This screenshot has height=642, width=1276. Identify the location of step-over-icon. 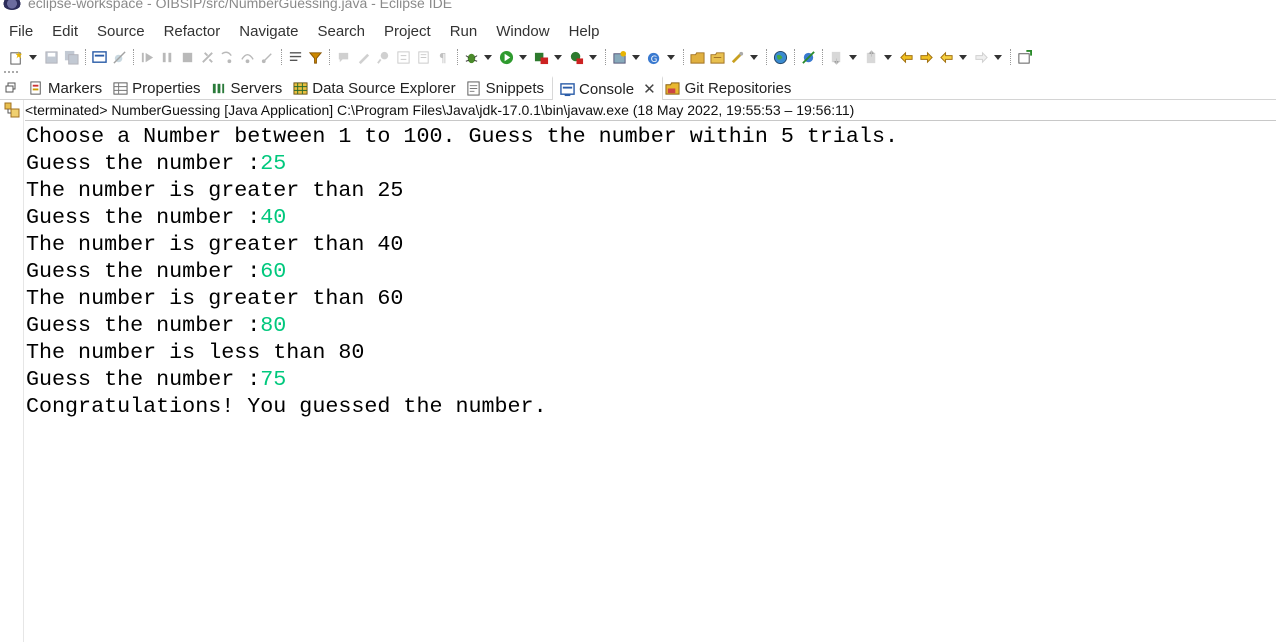
(247, 57).